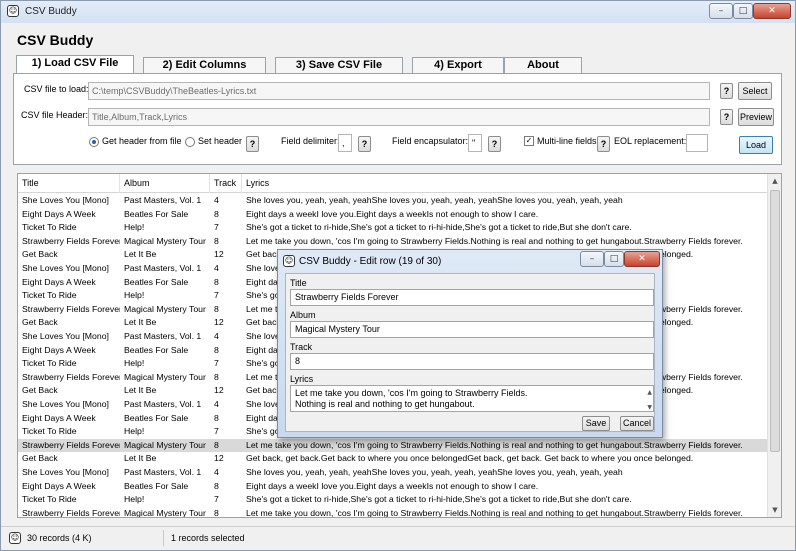  What do you see at coordinates (252, 144) in the screenshot?
I see `header-option-help-button: ?` at bounding box center [252, 144].